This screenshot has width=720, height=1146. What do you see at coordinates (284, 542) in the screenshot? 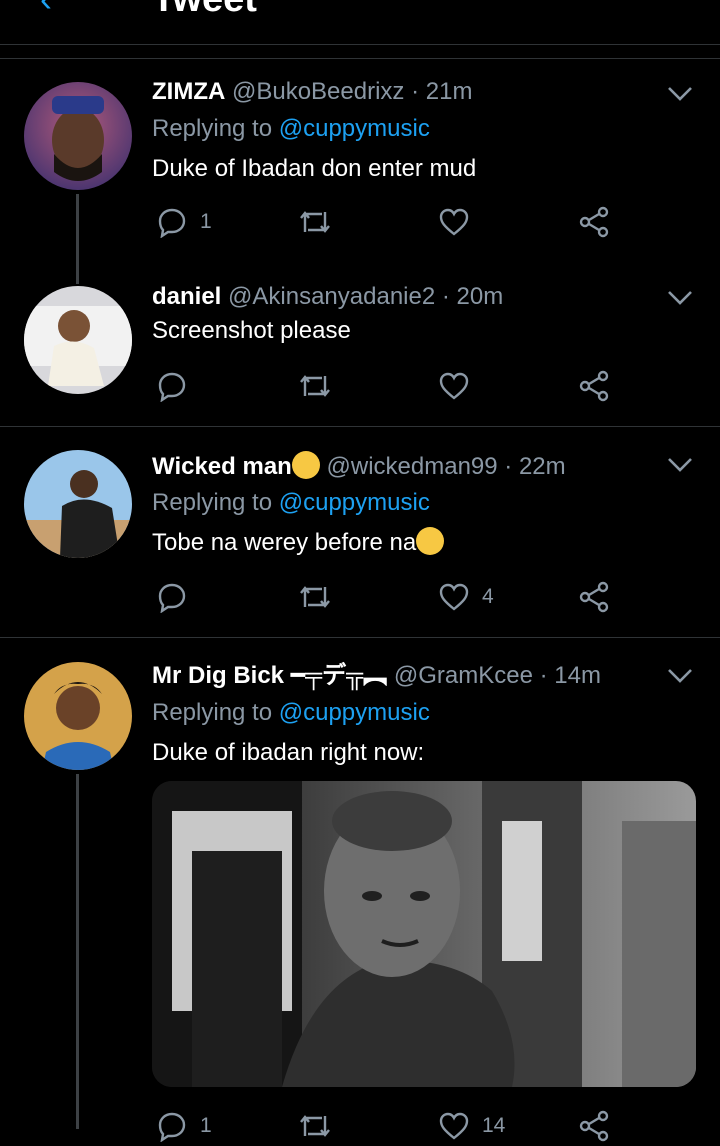
I see `tweet-text: Tobe na werey before na` at bounding box center [284, 542].